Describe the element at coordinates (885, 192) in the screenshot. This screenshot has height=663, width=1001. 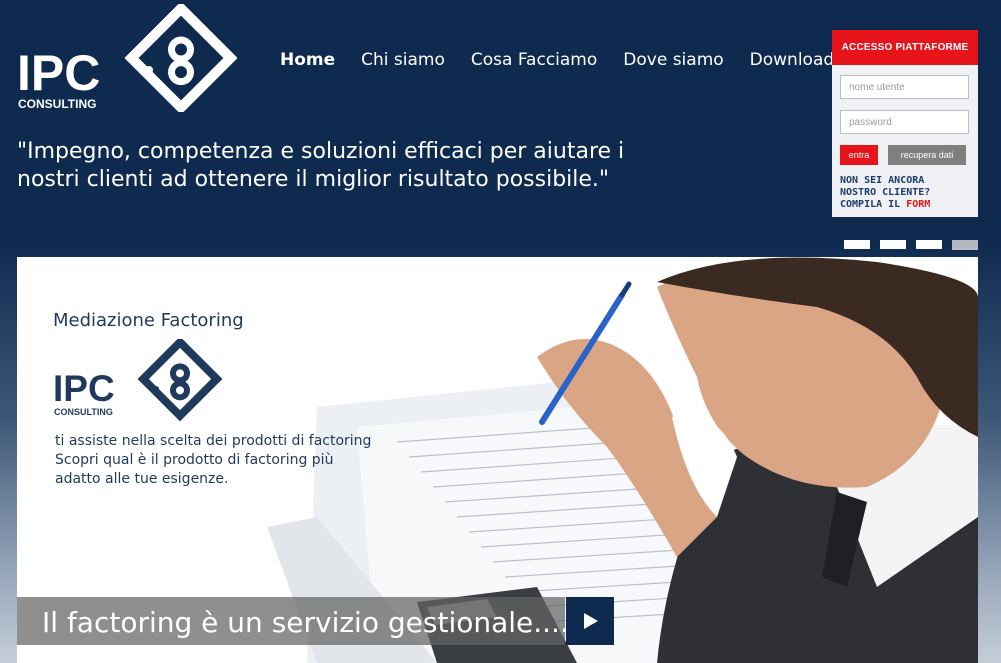
I see `signup-note-line-2: NOSTRO CLIENTE?` at that location.